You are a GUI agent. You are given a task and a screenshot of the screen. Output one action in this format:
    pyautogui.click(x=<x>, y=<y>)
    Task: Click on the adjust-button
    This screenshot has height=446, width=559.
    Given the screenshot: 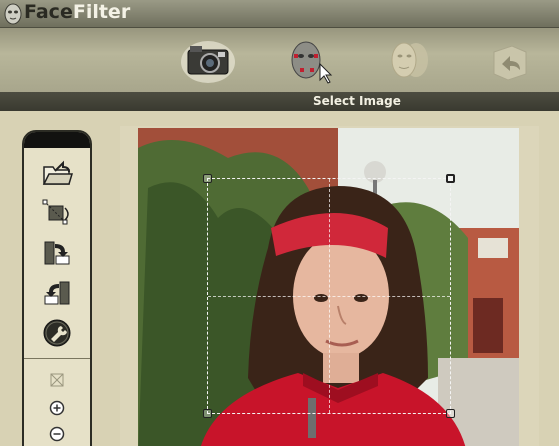 What is the action you would take?
    pyautogui.click(x=57, y=333)
    